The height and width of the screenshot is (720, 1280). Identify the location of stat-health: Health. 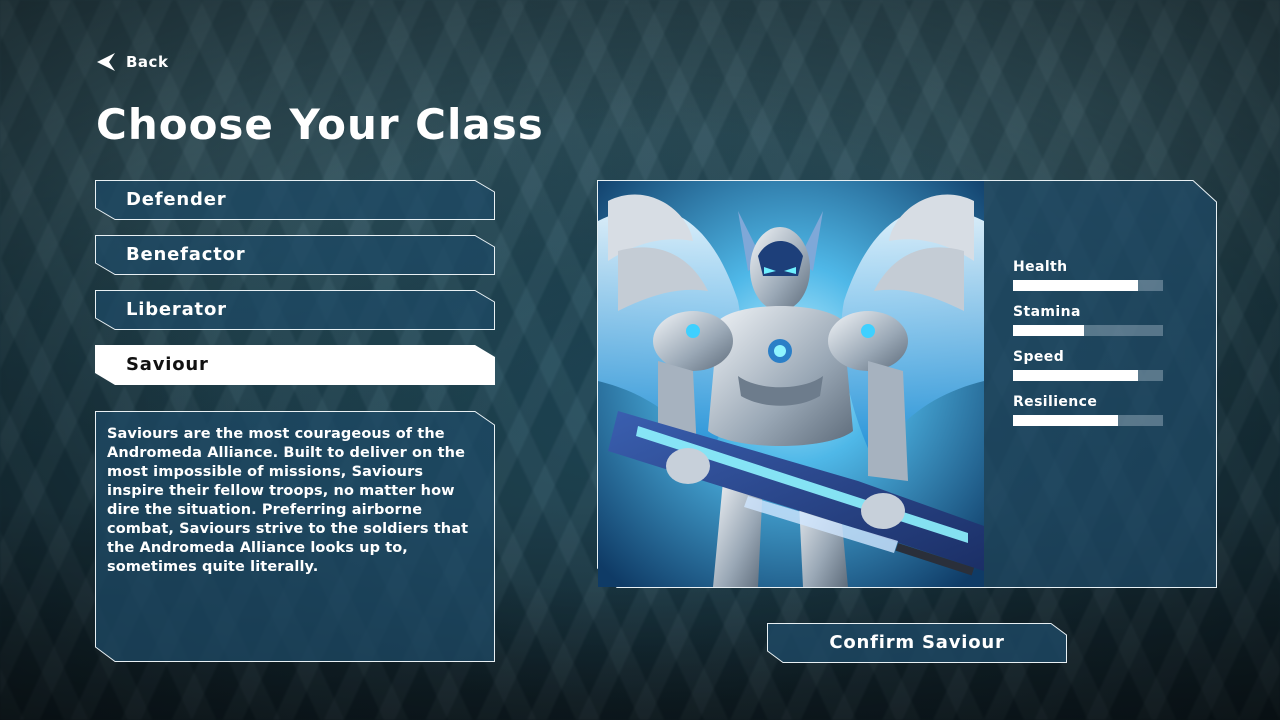
(1093, 274).